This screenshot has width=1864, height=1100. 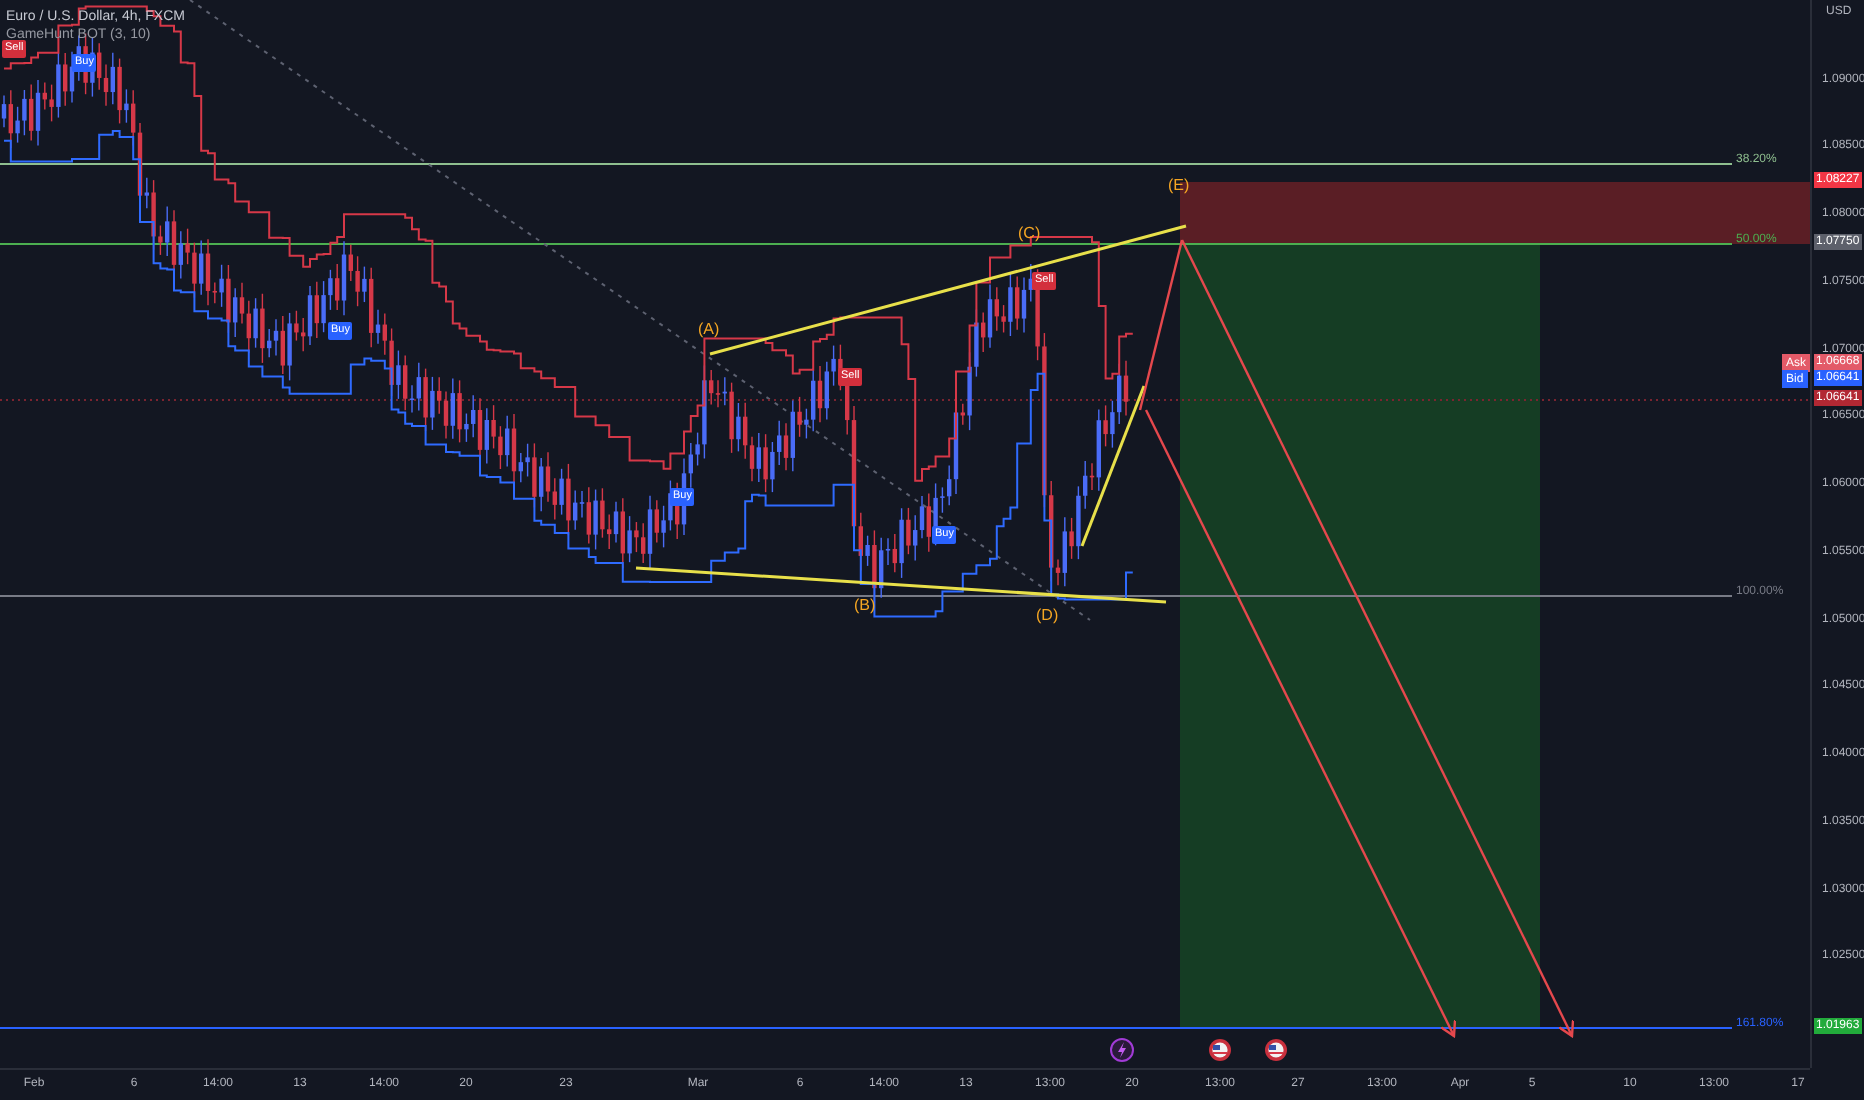 I want to click on wave-label: (A), so click(x=709, y=330).